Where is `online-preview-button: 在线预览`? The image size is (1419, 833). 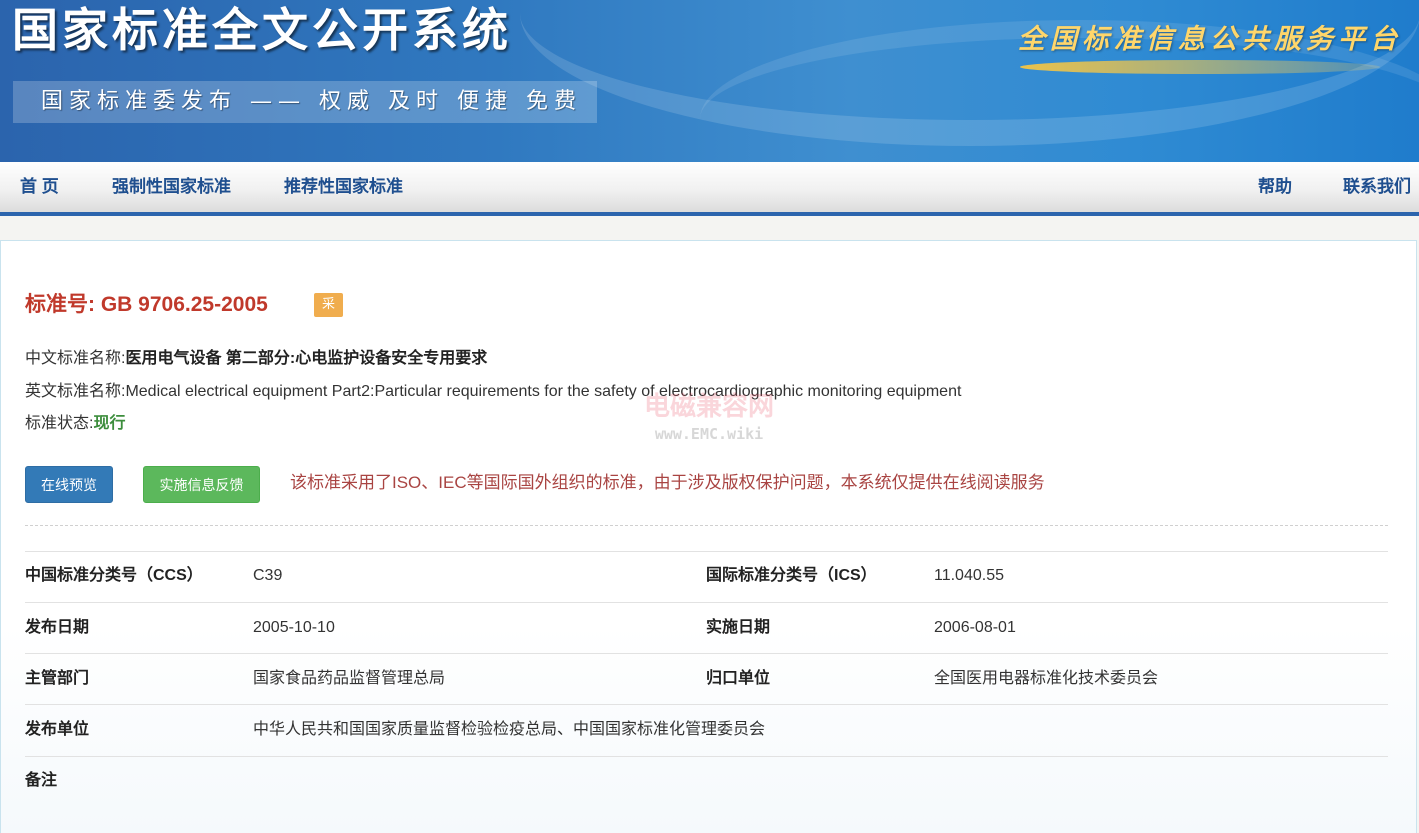
online-preview-button: 在线预览 is located at coordinates (69, 484).